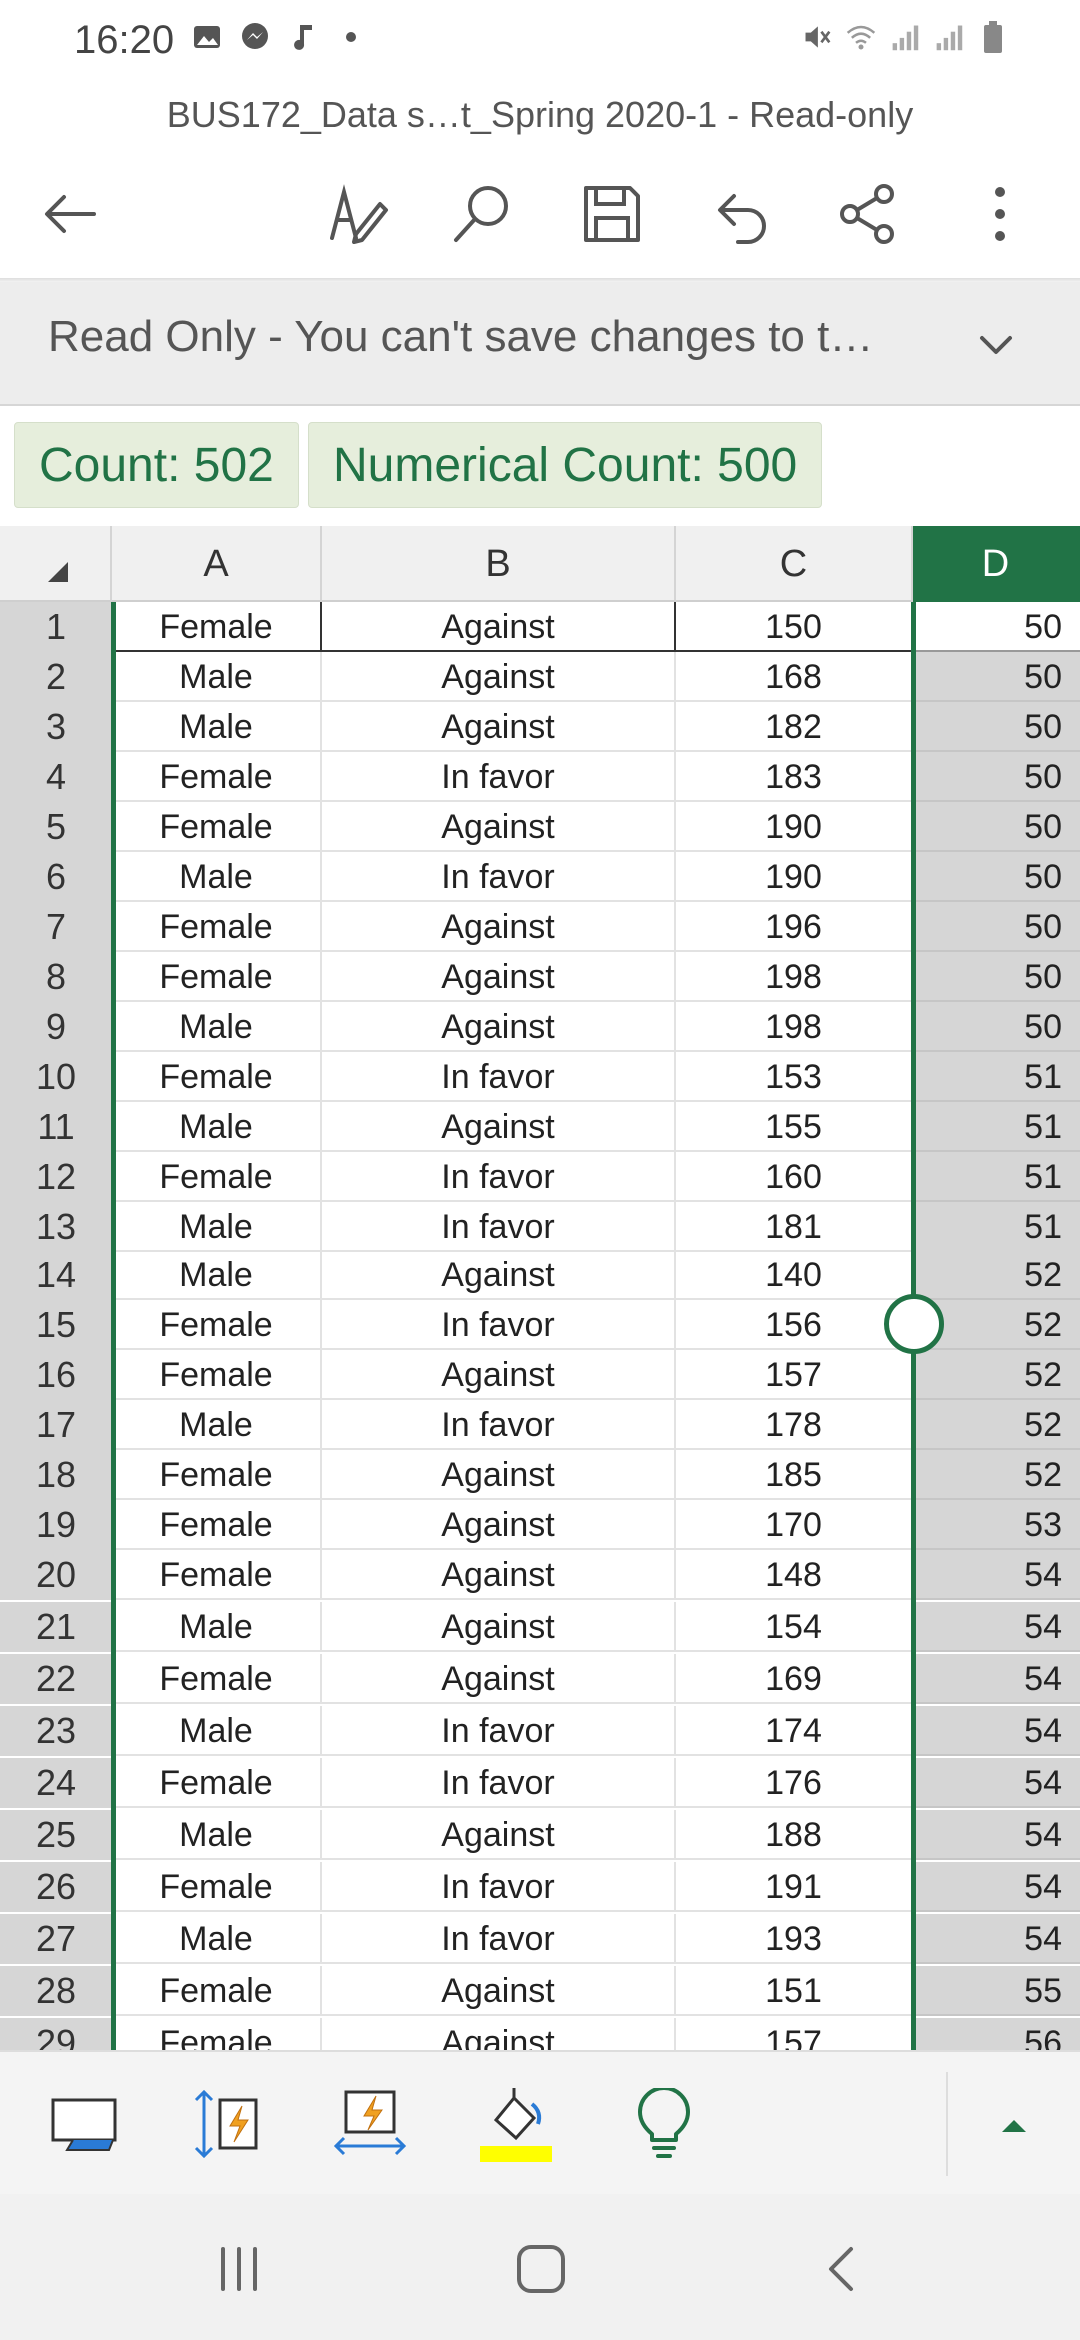 This screenshot has width=1080, height=2340. What do you see at coordinates (56, 1835) in the screenshot?
I see `row-header: 25` at bounding box center [56, 1835].